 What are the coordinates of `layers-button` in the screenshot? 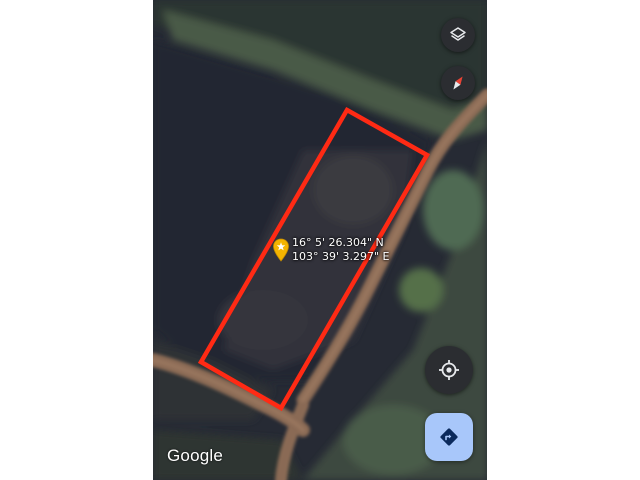 It's located at (458, 35).